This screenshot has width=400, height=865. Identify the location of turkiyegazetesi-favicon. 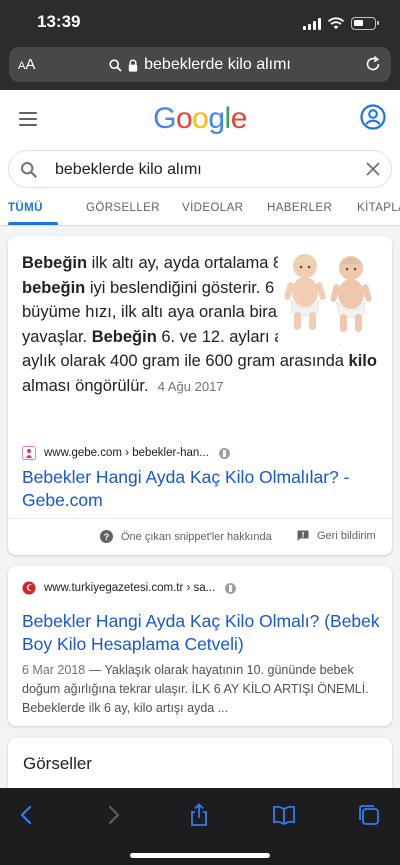
(29, 588).